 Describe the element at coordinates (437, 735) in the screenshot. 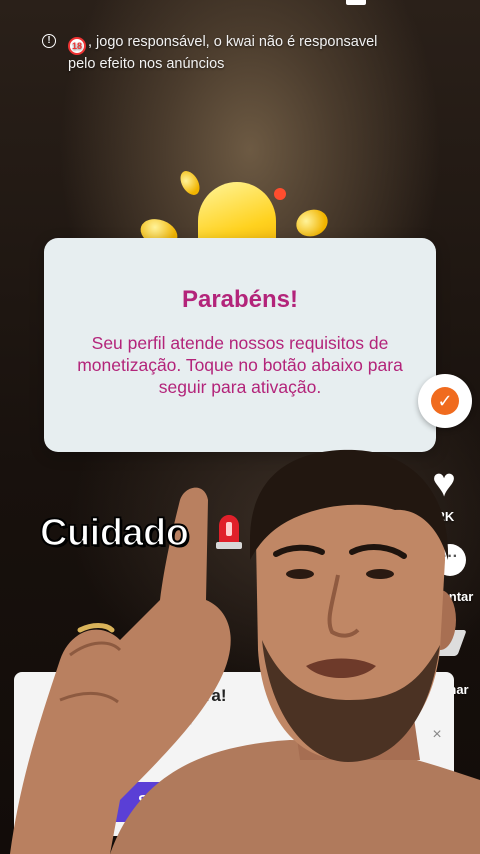

I see `close-icon: ×` at that location.